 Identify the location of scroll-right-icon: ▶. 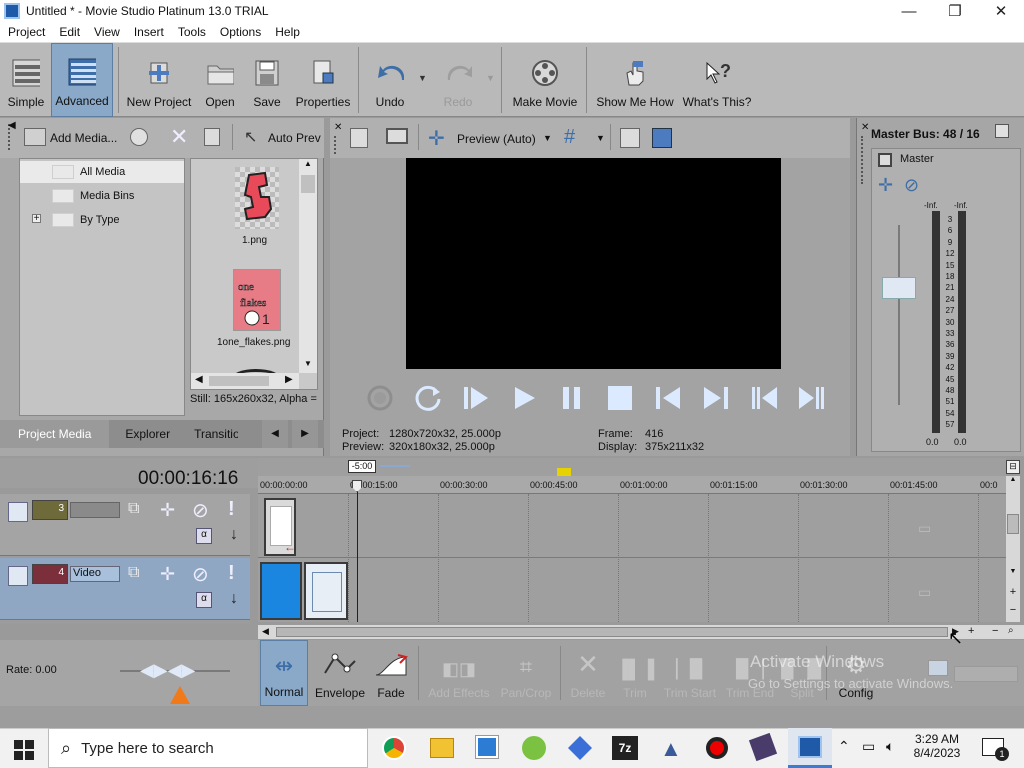
(289, 379).